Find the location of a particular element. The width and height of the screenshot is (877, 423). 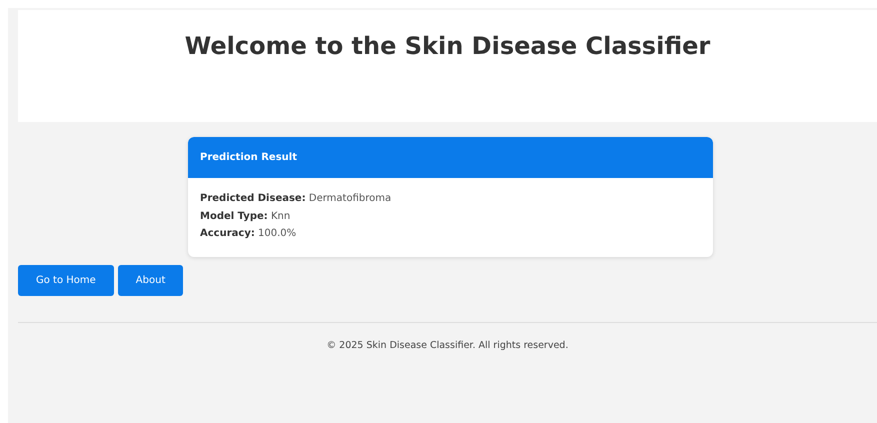

nav-button: About is located at coordinates (151, 280).